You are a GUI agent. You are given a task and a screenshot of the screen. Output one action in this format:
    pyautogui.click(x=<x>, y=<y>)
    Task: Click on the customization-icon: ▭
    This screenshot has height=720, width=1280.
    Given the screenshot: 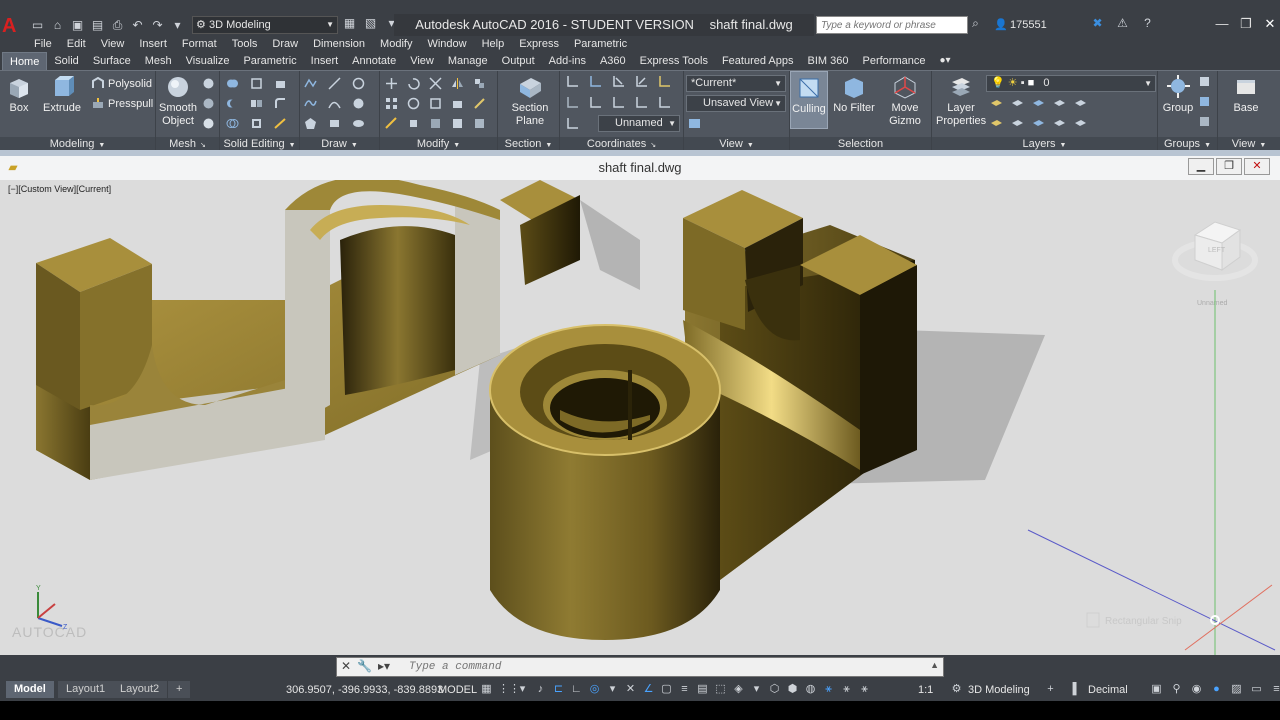 What is the action you would take?
    pyautogui.click(x=1256, y=689)
    